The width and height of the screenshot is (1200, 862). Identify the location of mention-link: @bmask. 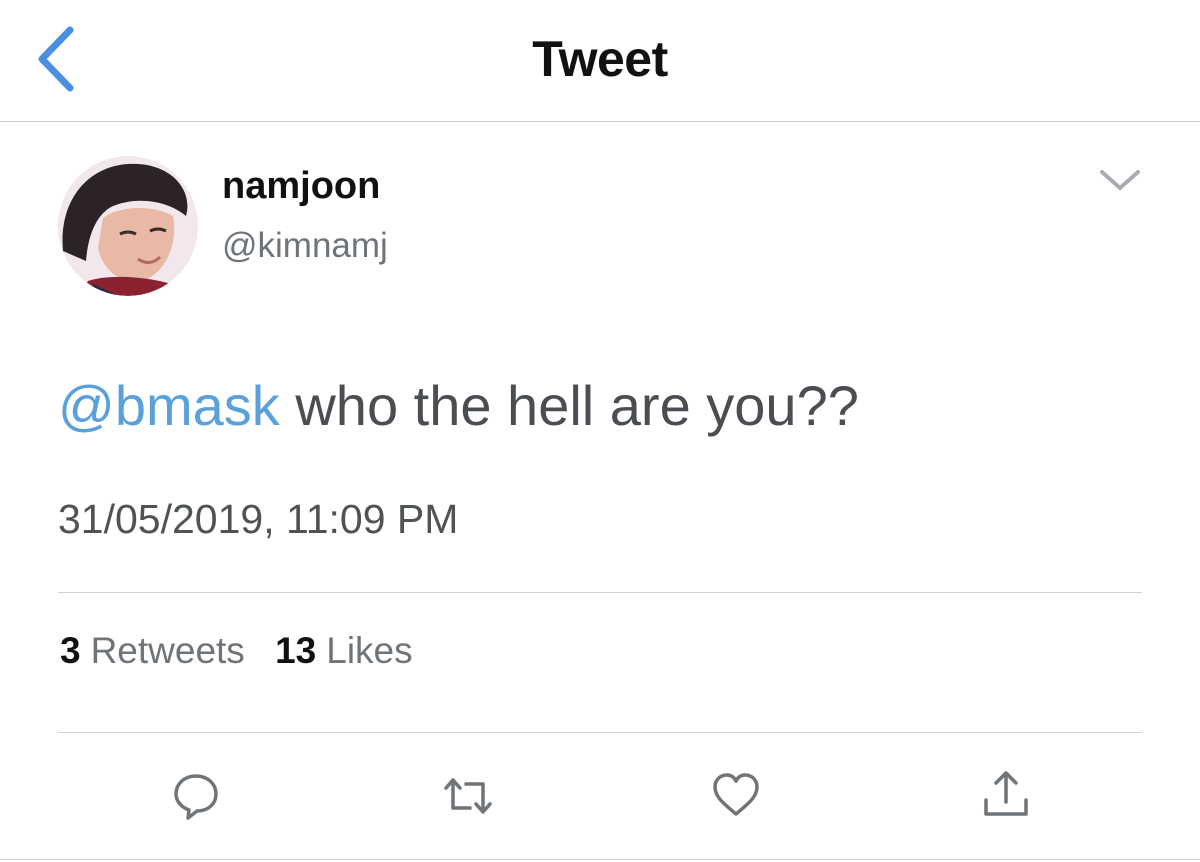
(169, 405).